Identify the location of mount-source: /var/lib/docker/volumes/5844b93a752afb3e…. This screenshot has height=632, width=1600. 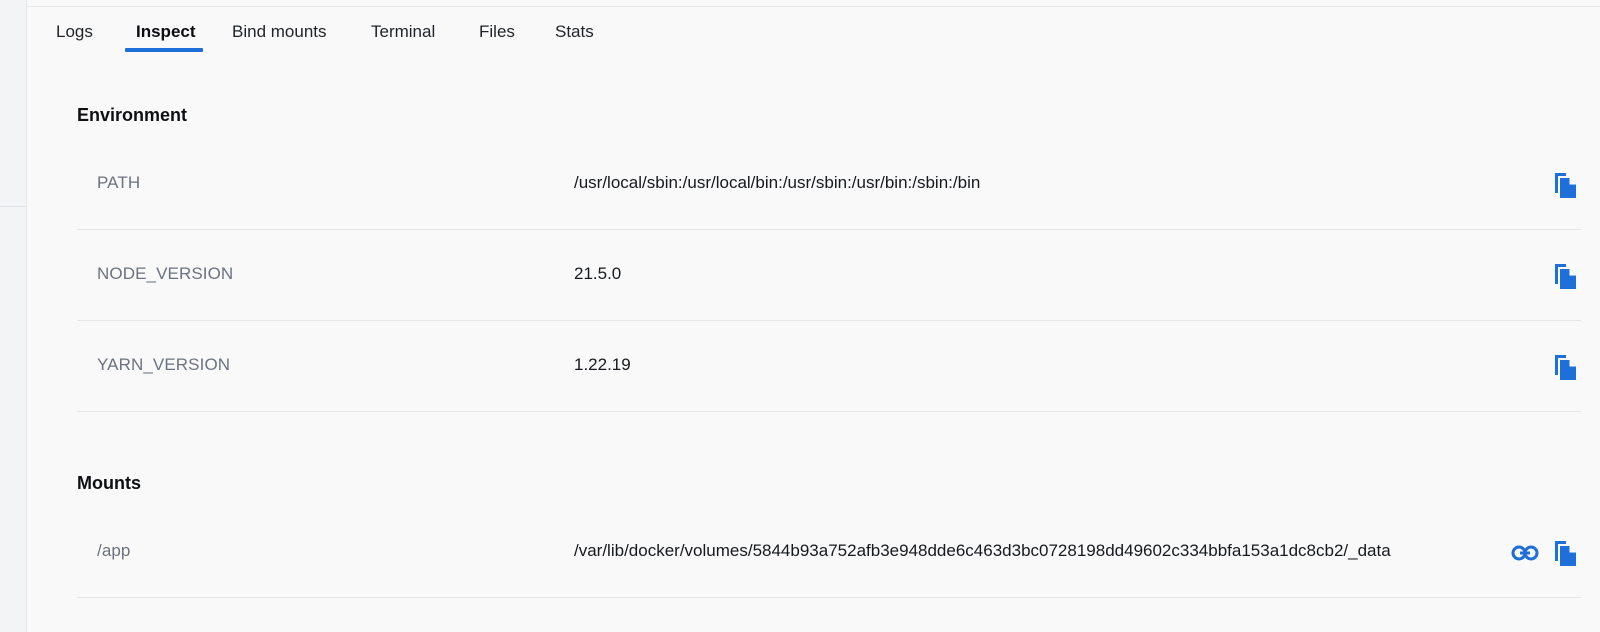
(982, 550).